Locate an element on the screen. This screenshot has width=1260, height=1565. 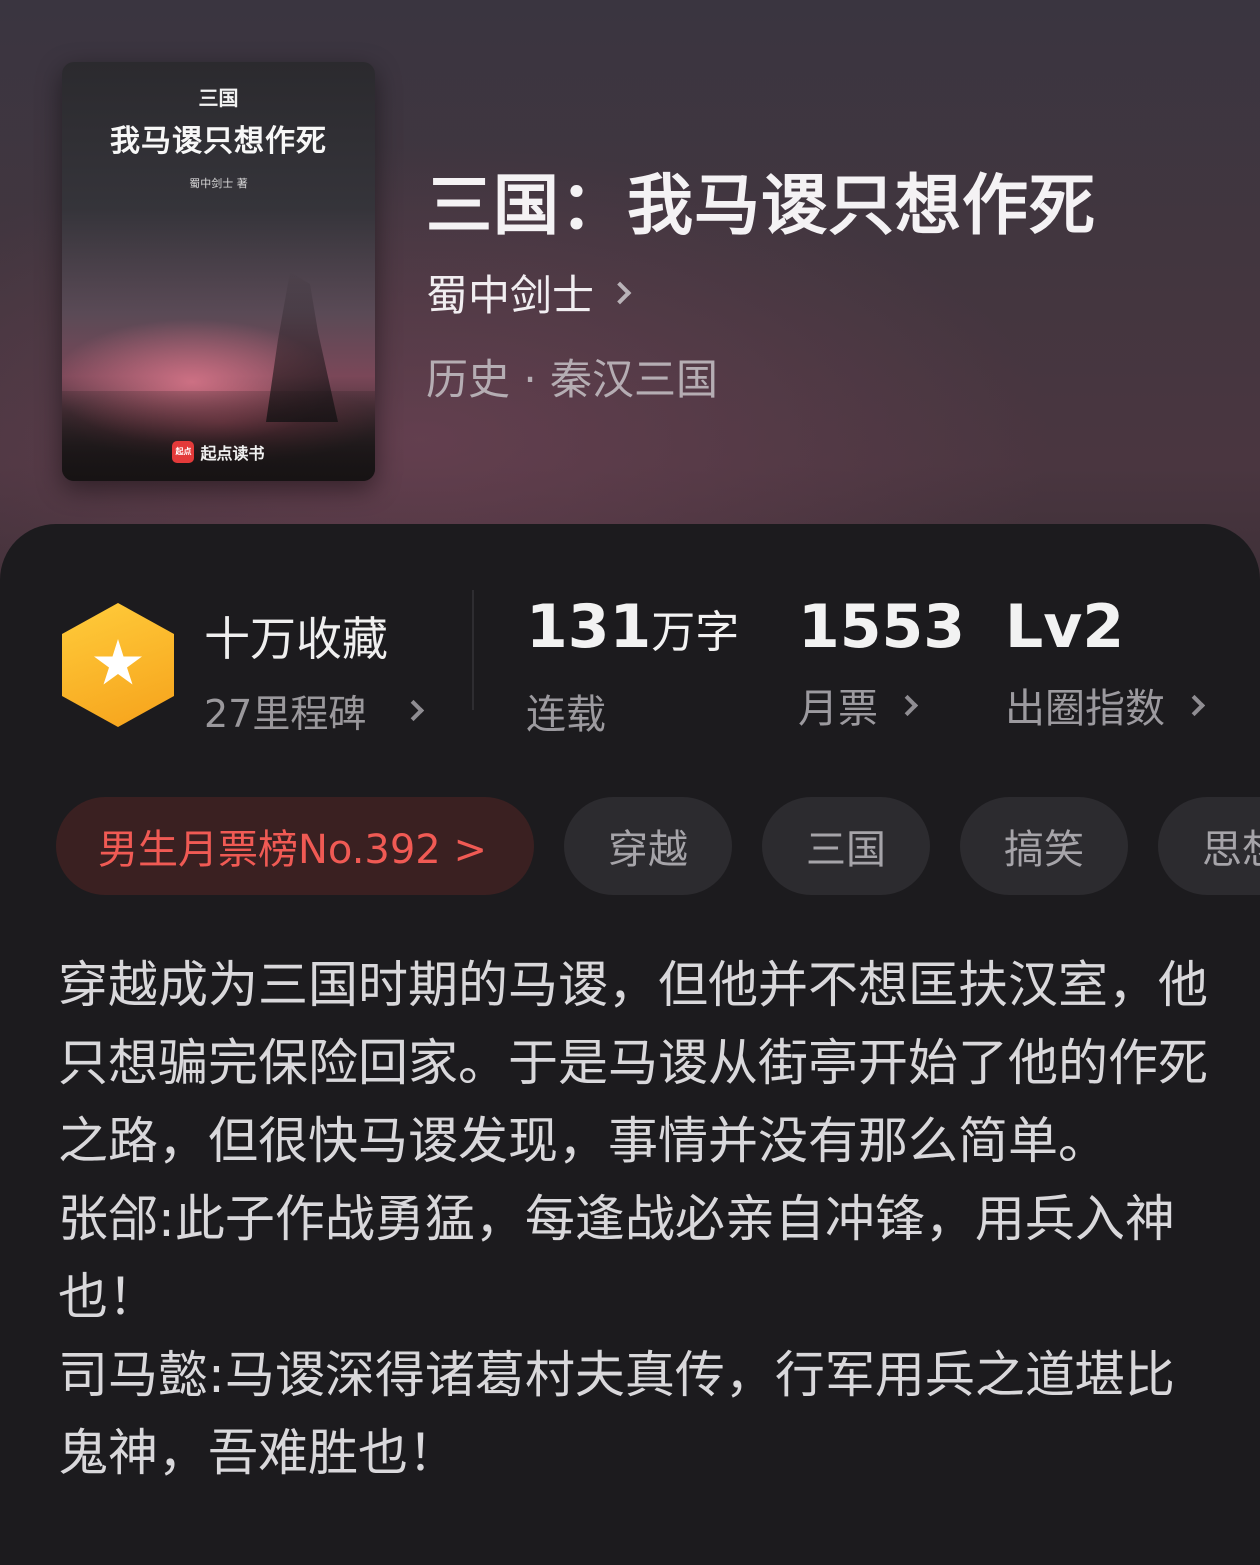
stat-monthly-tickets: 1553 月票 is located at coordinates (881, 664).